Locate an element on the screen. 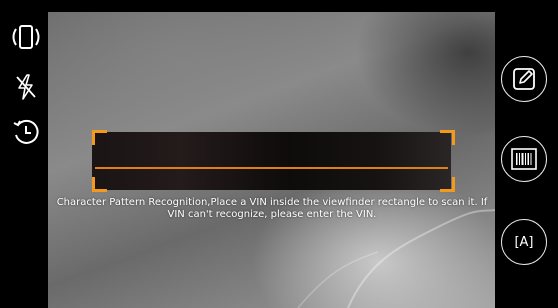 This screenshot has height=308, width=558. rotate-orientation-button is located at coordinates (26, 37).